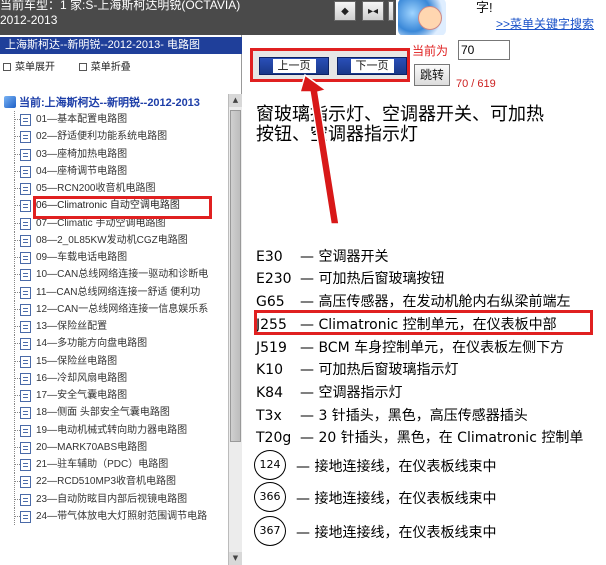 The width and height of the screenshot is (606, 565). What do you see at coordinates (29, 20) in the screenshot?
I see `model-year-label: 2012-2013` at bounding box center [29, 20].